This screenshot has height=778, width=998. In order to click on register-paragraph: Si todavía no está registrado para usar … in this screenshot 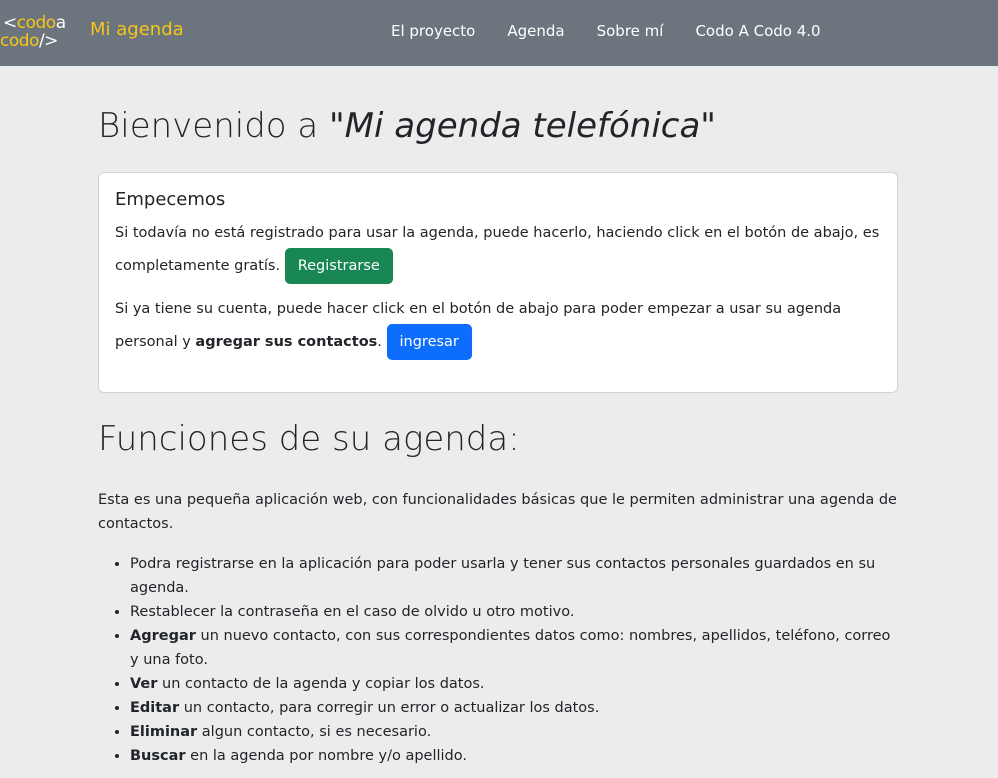, I will do `click(498, 251)`.